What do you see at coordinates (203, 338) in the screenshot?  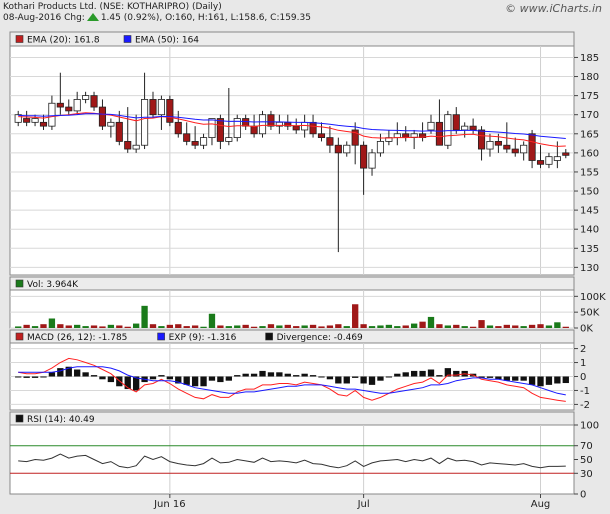 I see `legend-label-macd-1: EXP (9): -1.316` at bounding box center [203, 338].